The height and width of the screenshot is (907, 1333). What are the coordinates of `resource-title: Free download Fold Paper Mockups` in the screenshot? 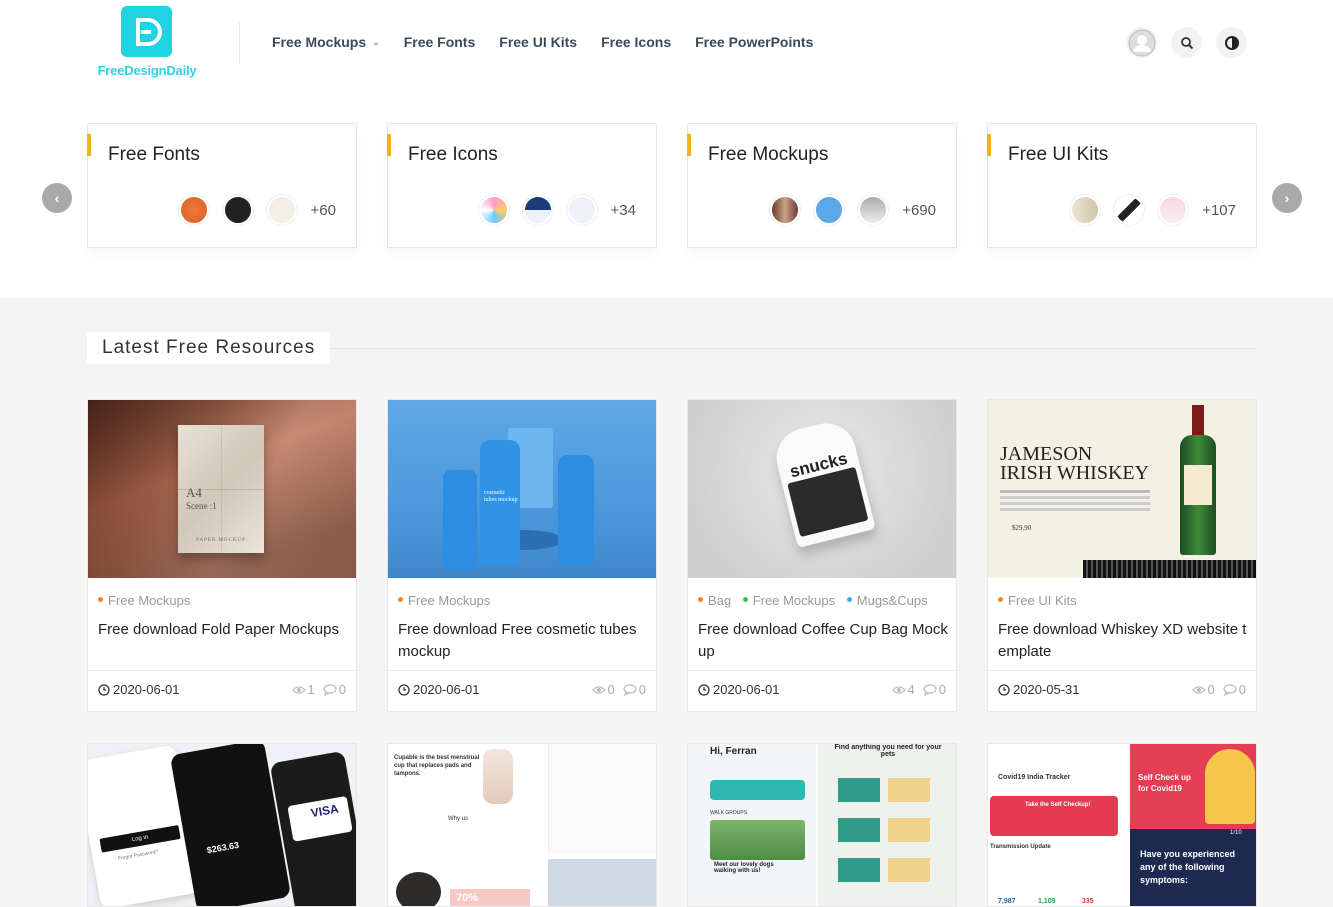 It's located at (224, 630).